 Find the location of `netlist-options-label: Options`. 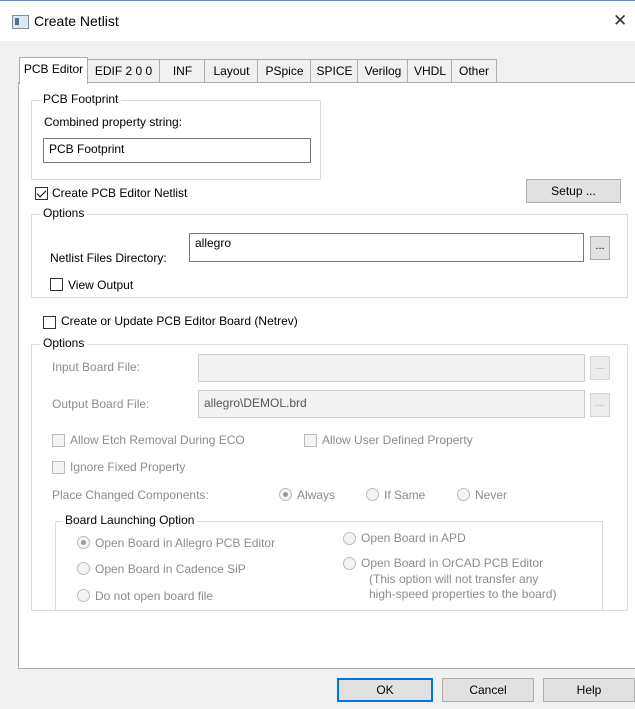

netlist-options-label: Options is located at coordinates (64, 213).